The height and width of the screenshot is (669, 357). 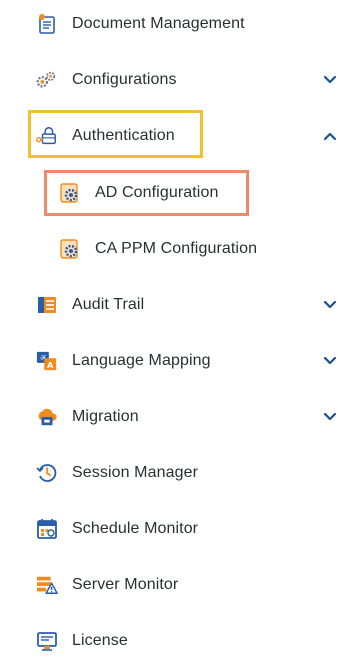 What do you see at coordinates (178, 305) in the screenshot?
I see `sidebar-item-audit-trail: Audit Trail` at bounding box center [178, 305].